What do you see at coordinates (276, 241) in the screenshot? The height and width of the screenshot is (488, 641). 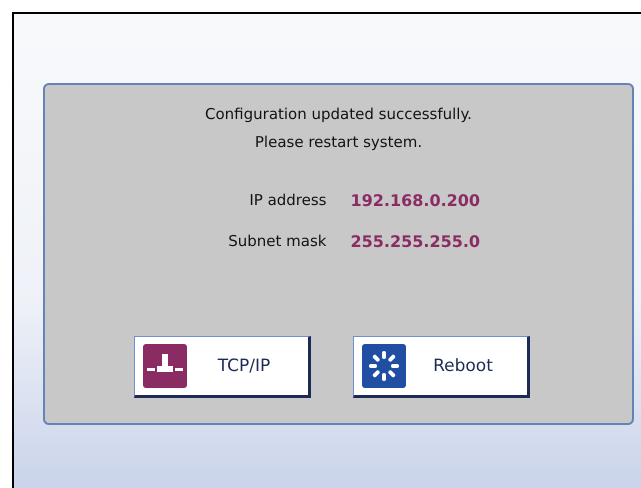 I see `field-label: Subnet mask` at bounding box center [276, 241].